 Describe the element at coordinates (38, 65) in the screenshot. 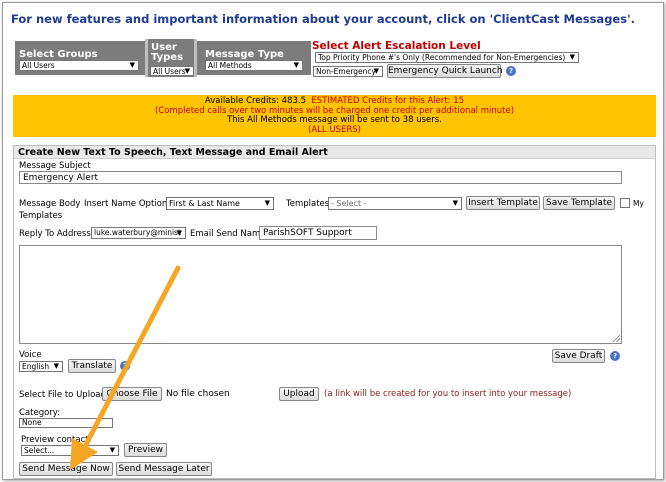

I see `groups-select-value: All Users` at that location.